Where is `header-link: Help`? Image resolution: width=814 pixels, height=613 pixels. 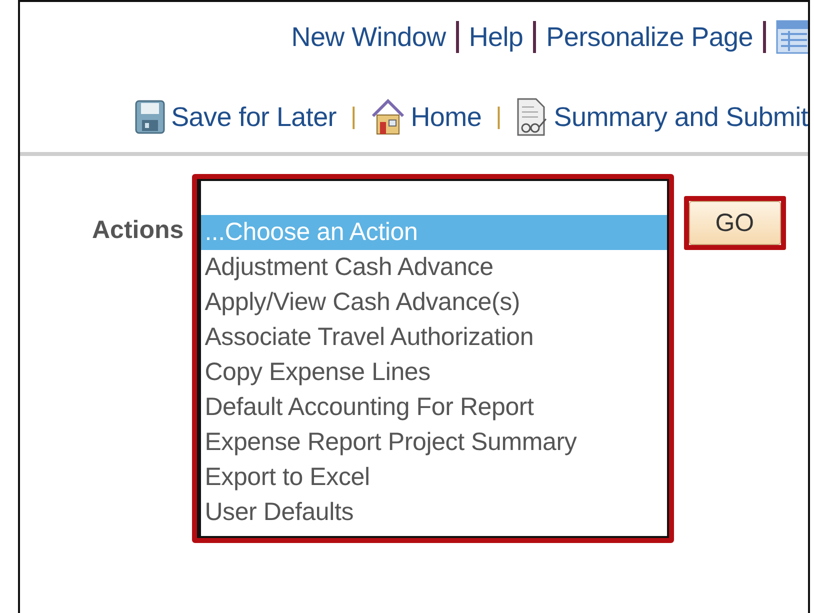
header-link: Help is located at coordinates (496, 37).